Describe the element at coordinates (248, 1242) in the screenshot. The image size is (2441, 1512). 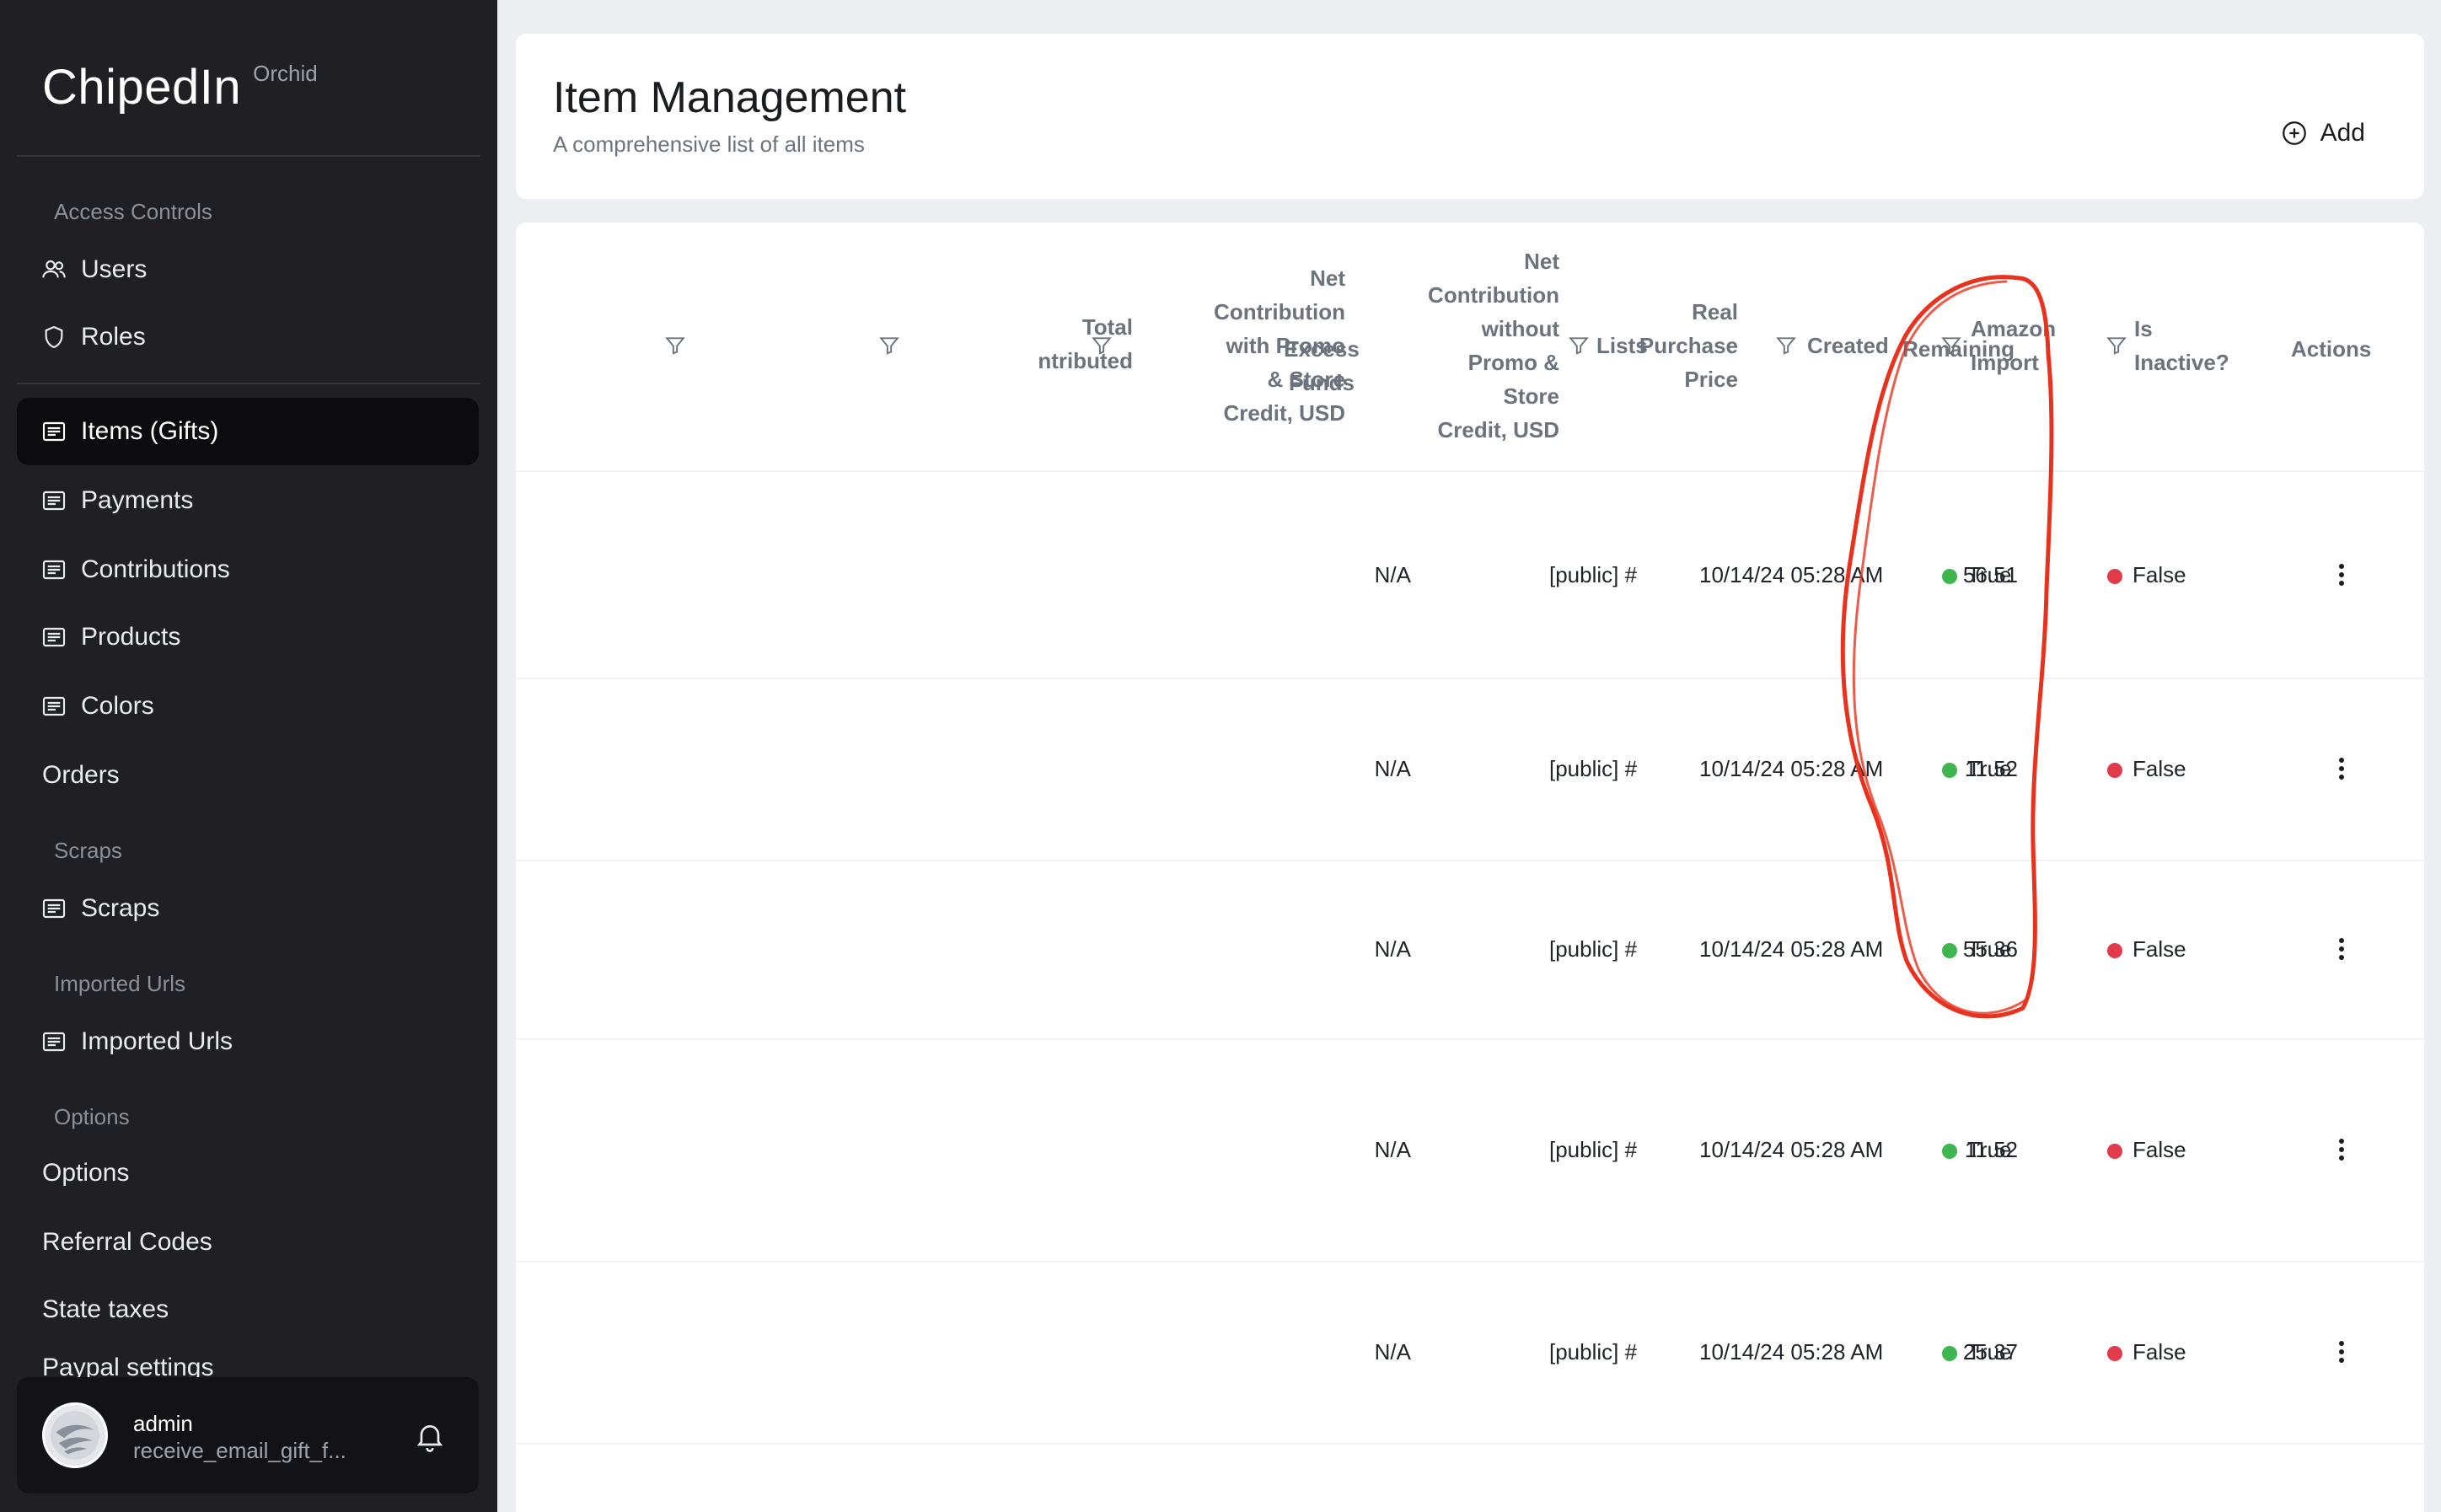
I see `sidebar-item-referral-codes: Referral Codes` at that location.